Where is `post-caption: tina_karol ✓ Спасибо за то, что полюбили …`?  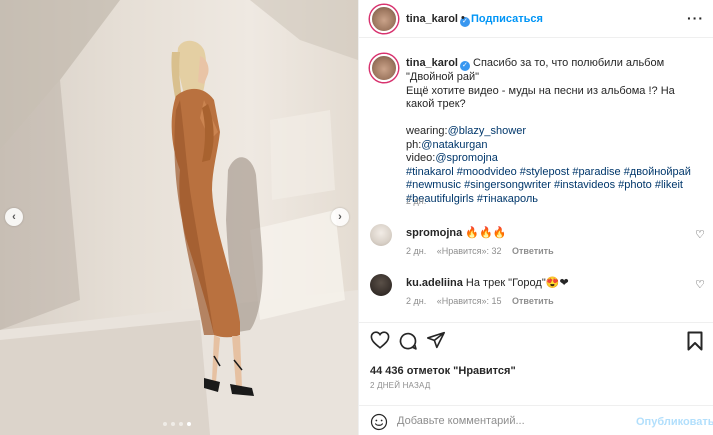
post-caption: tina_karol ✓ Спасибо за то, что полюбили … is located at coordinates (554, 131).